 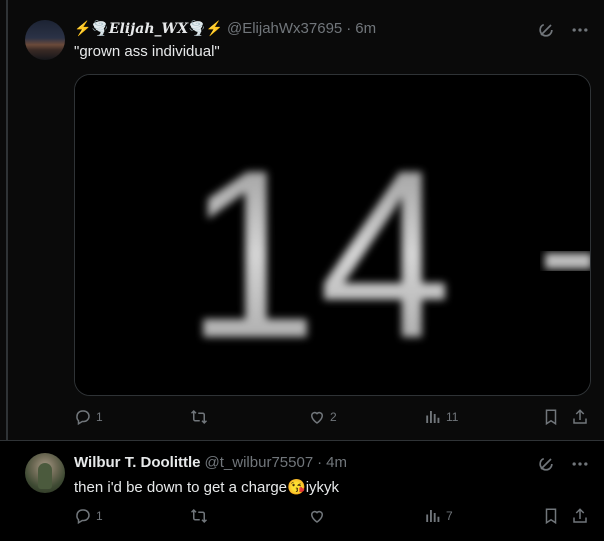 What do you see at coordinates (207, 487) in the screenshot?
I see `tweet-text: then i'd be down to get a charge😘iykyk` at bounding box center [207, 487].